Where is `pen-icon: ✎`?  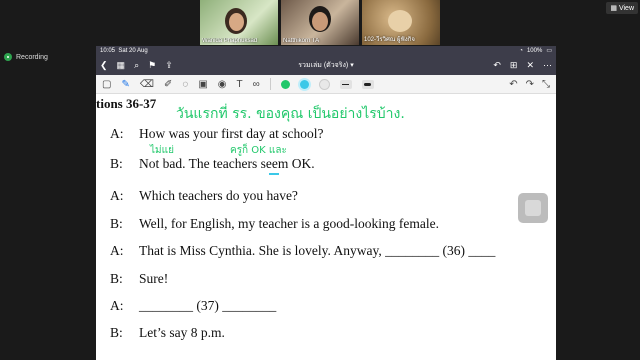
pen-icon: ✎ is located at coordinates (125, 84).